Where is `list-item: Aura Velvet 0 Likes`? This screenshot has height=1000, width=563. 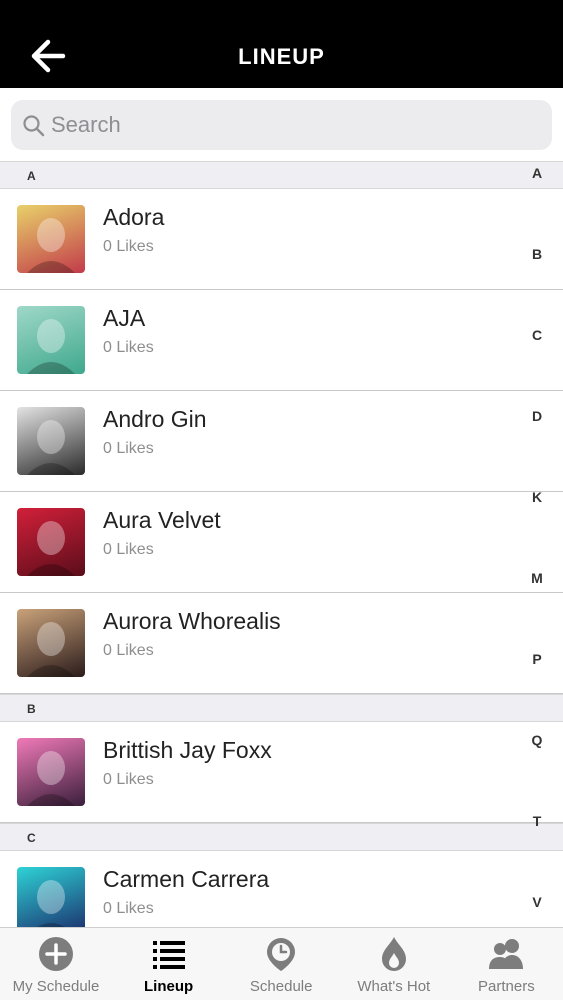
list-item: Aura Velvet 0 Likes is located at coordinates (281, 542).